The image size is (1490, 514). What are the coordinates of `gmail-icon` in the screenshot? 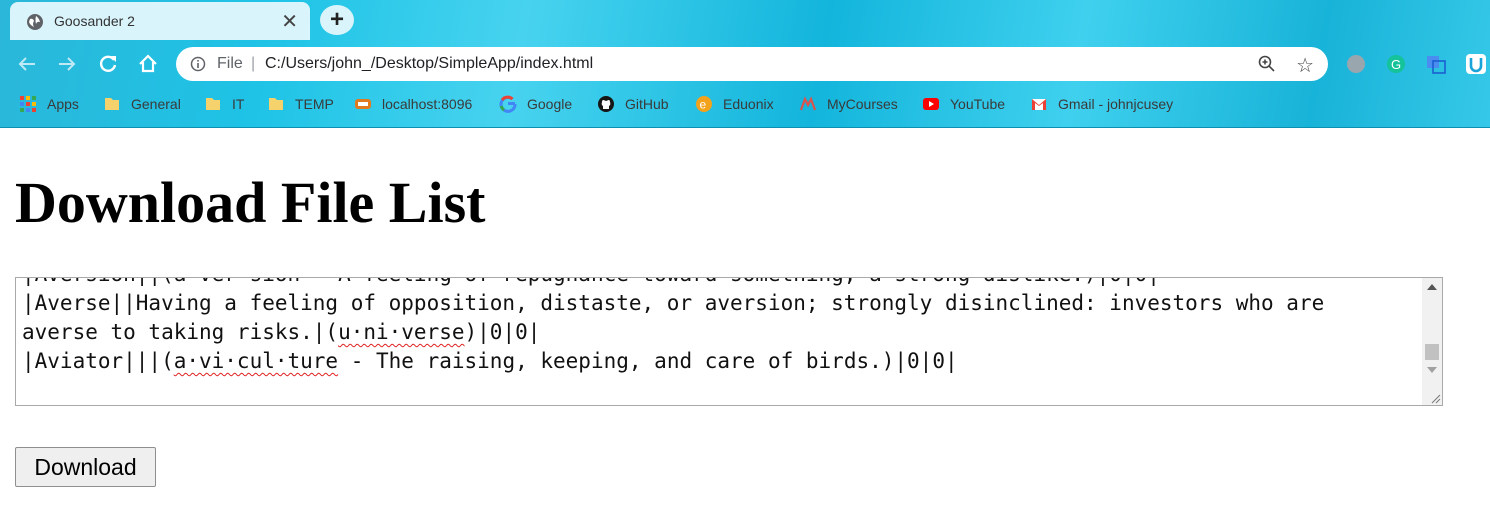 It's located at (1039, 104).